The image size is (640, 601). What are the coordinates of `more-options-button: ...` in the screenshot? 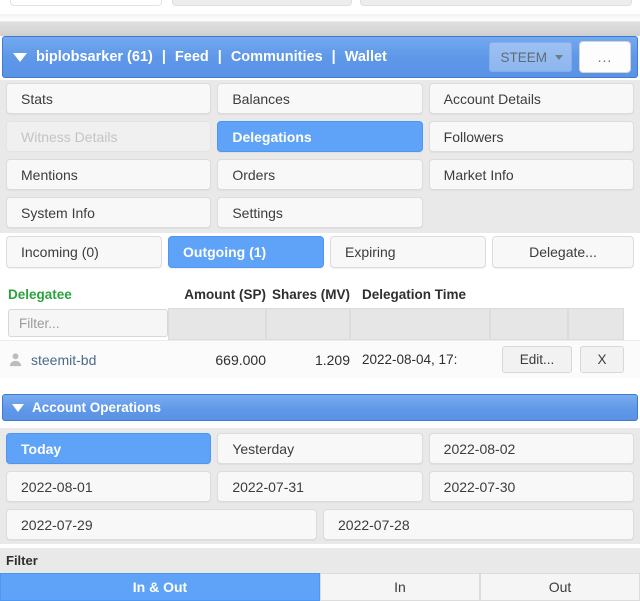 It's located at (605, 57).